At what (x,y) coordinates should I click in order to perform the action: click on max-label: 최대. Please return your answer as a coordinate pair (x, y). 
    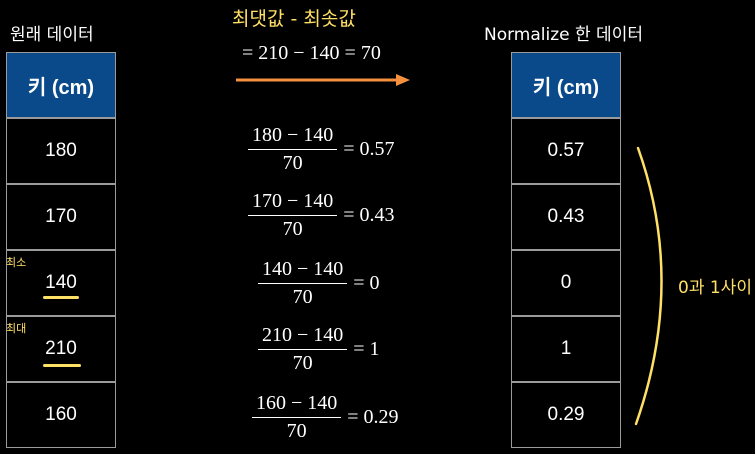
    Looking at the image, I should click on (16, 328).